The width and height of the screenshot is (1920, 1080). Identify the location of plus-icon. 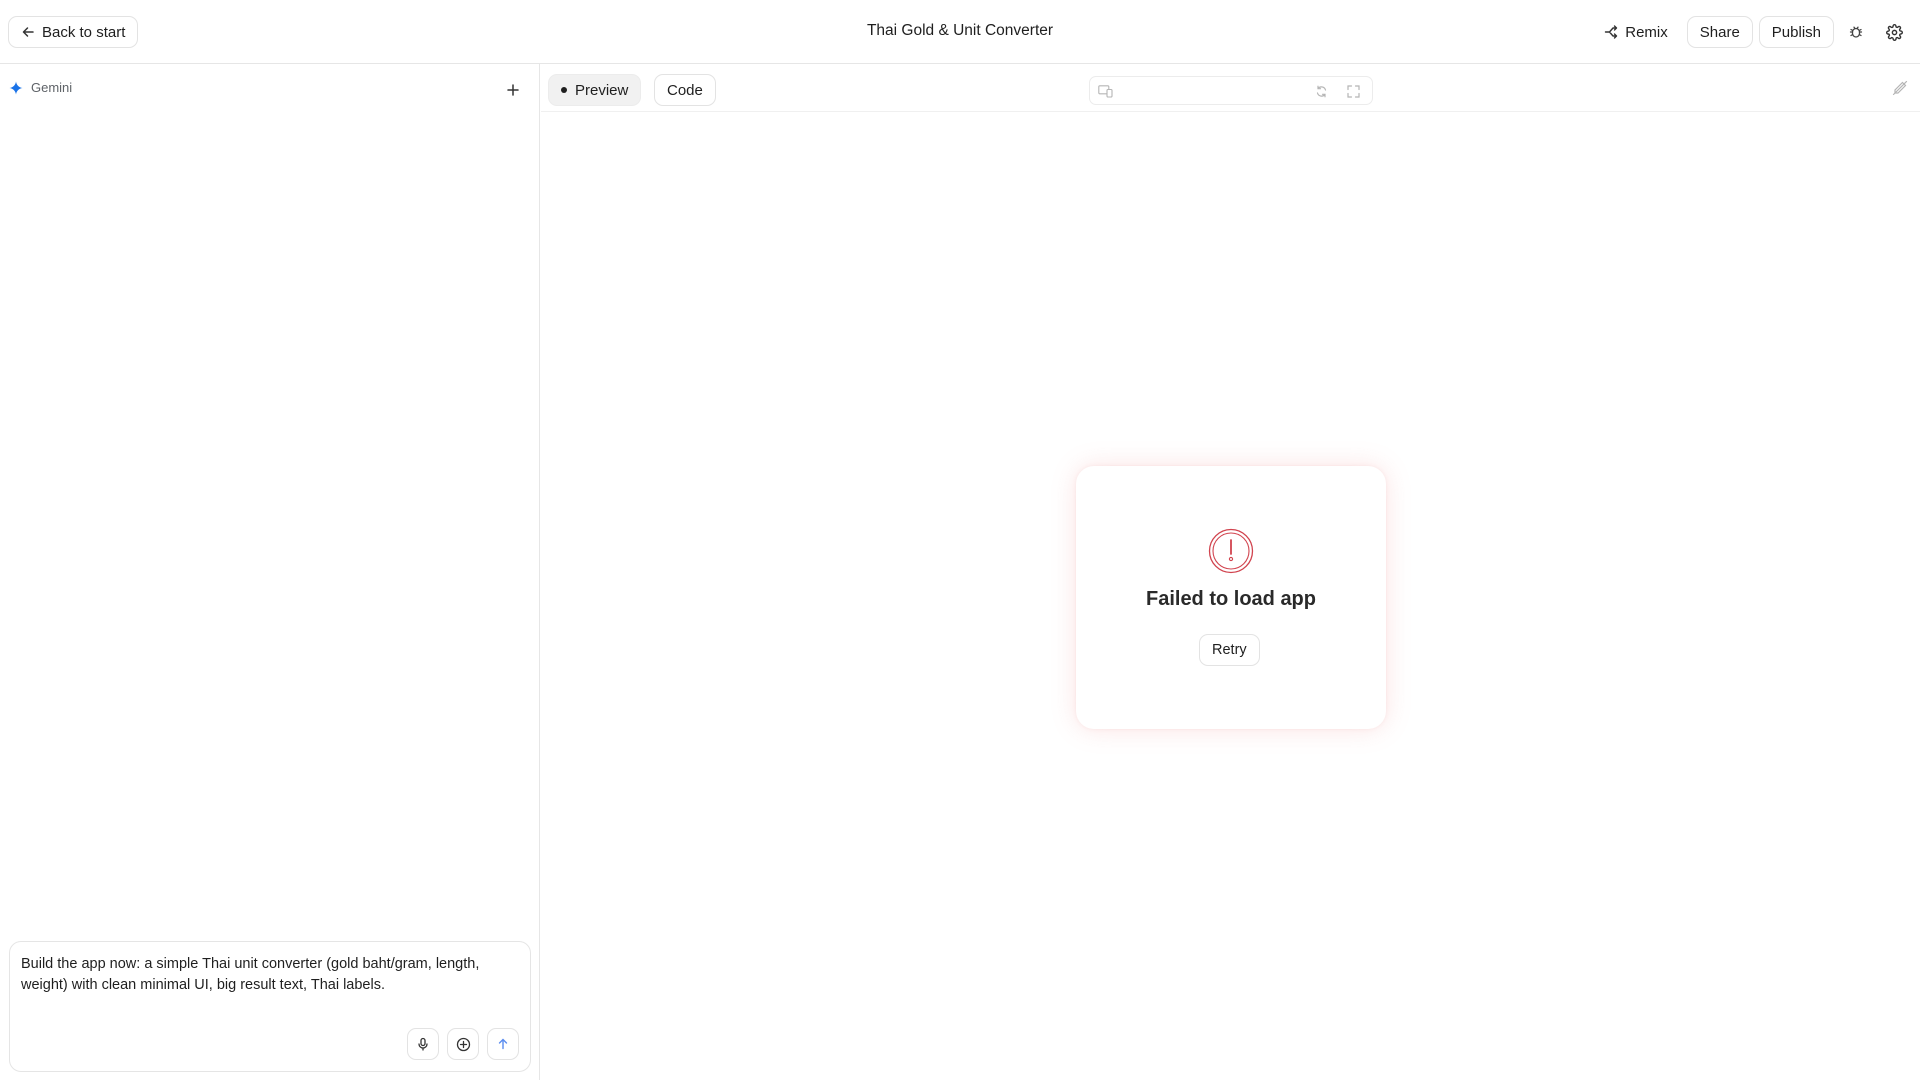
(513, 90).